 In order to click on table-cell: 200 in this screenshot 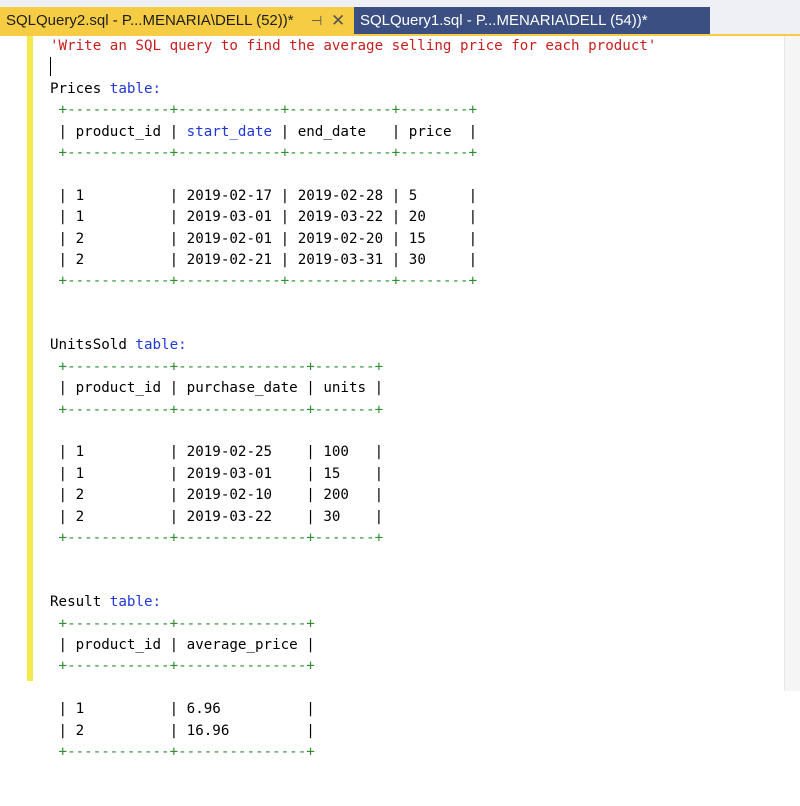, I will do `click(344, 495)`.